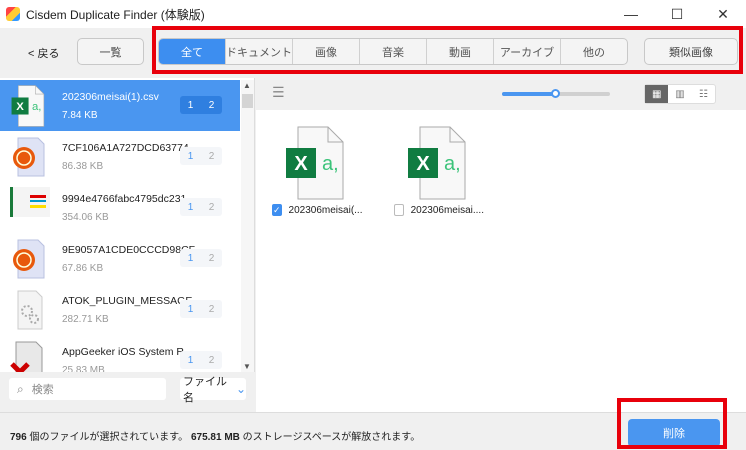 The height and width of the screenshot is (450, 746). I want to click on toolbar: < 戻る 一覧 全て ドキュメント 画像 音楽 動画 アーカイブ 他の 類似画像, so click(373, 53).